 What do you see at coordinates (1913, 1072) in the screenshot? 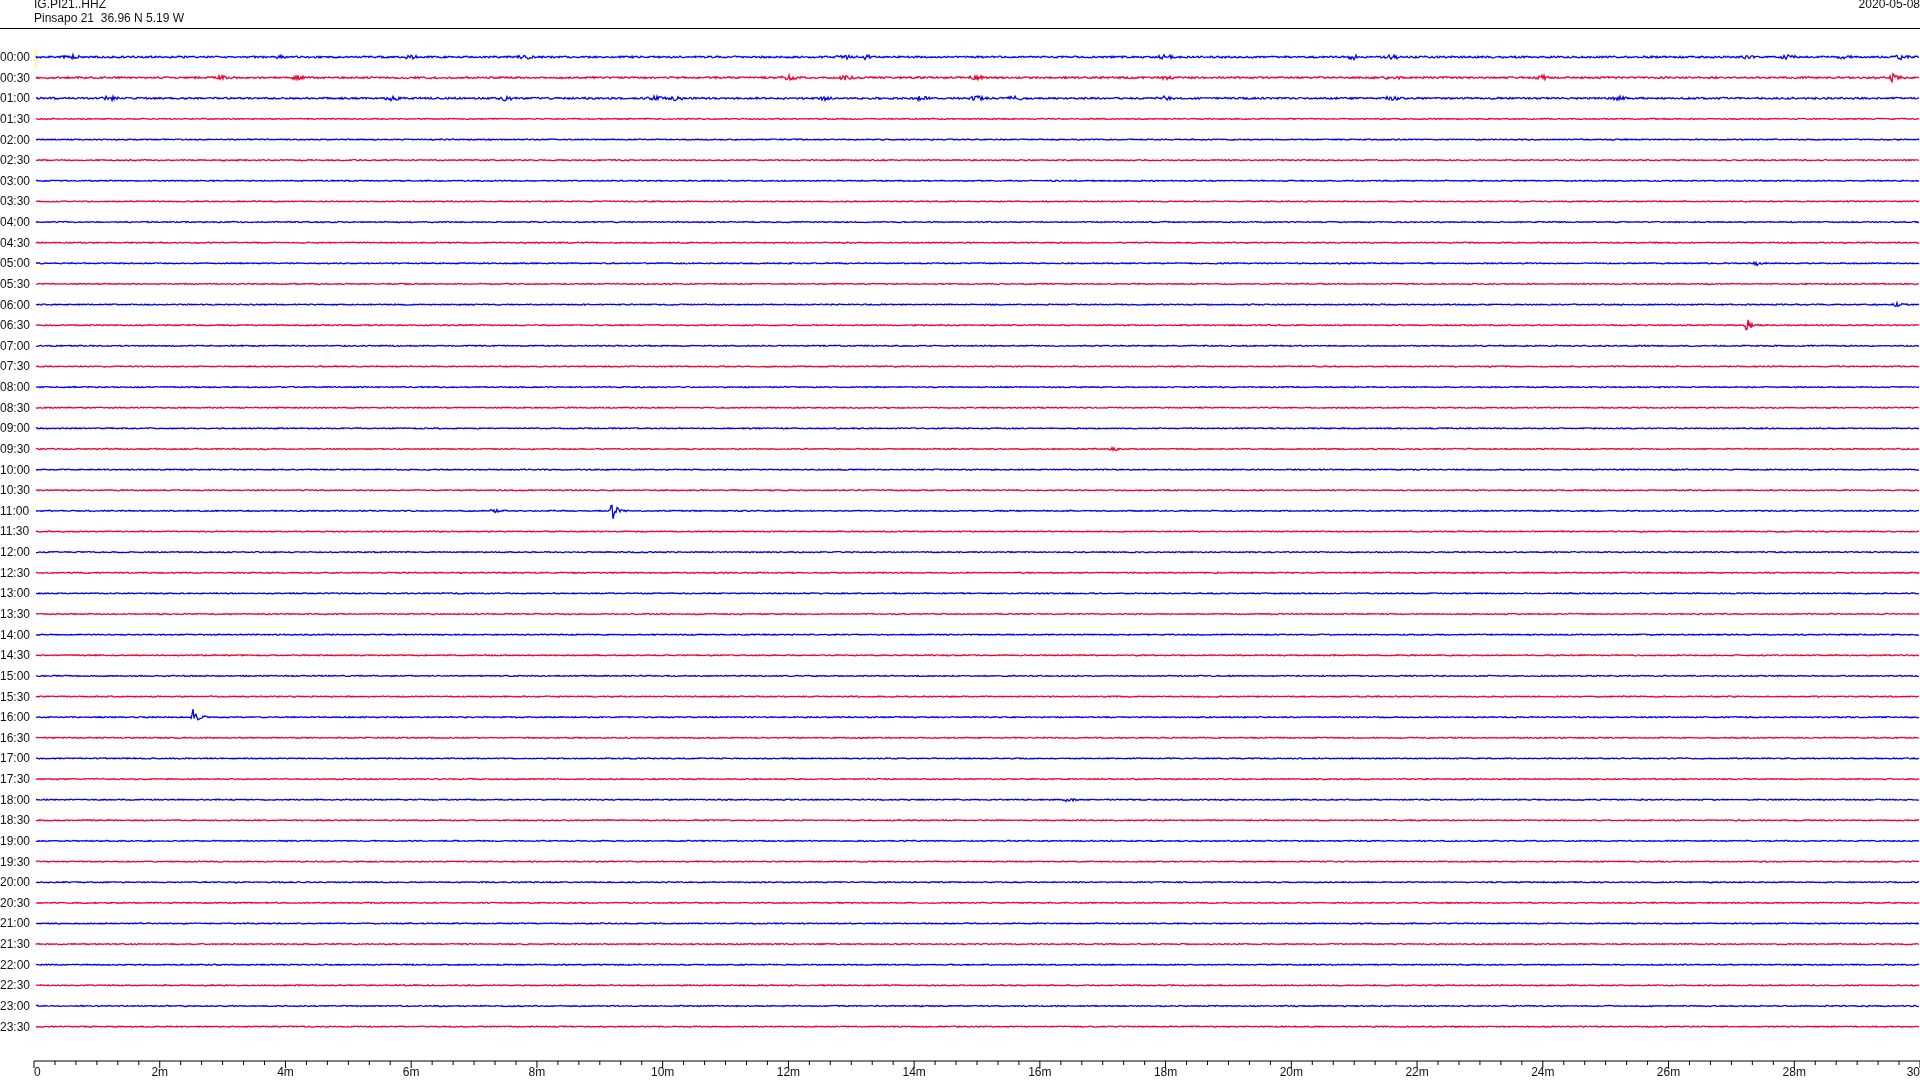
I see `axis-tick-label: 30` at bounding box center [1913, 1072].